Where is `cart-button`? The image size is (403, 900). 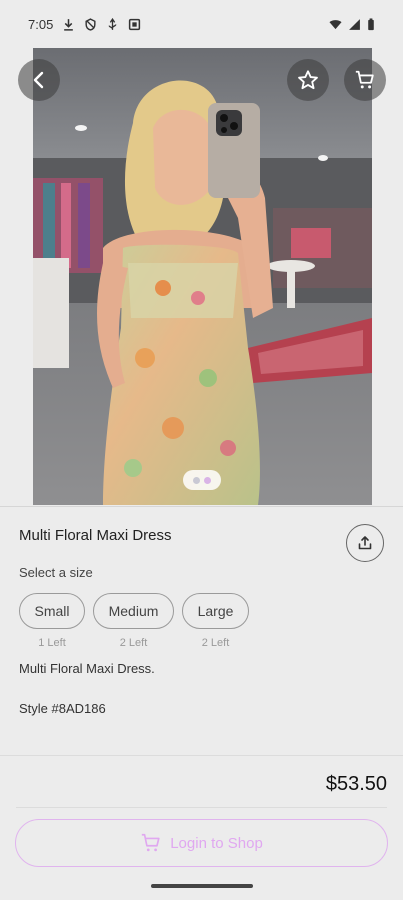 cart-button is located at coordinates (365, 80).